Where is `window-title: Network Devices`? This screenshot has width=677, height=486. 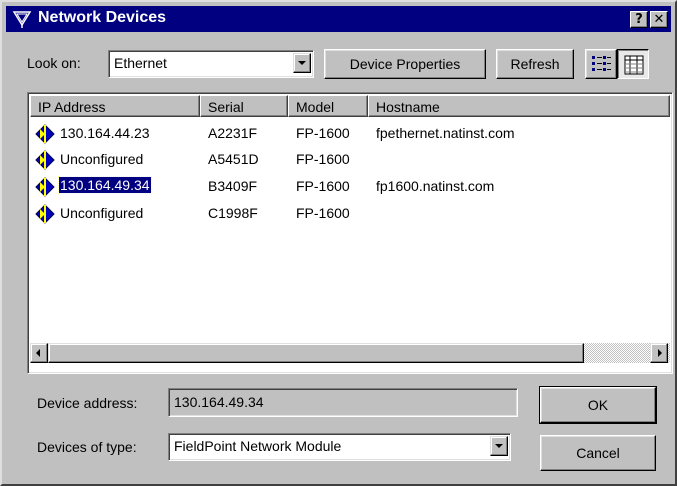 window-title: Network Devices is located at coordinates (102, 17).